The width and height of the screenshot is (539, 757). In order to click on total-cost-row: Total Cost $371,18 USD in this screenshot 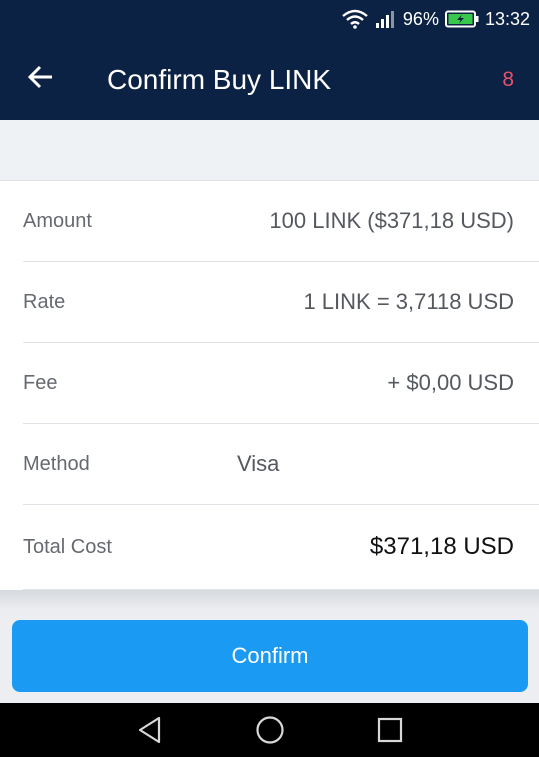, I will do `click(281, 547)`.